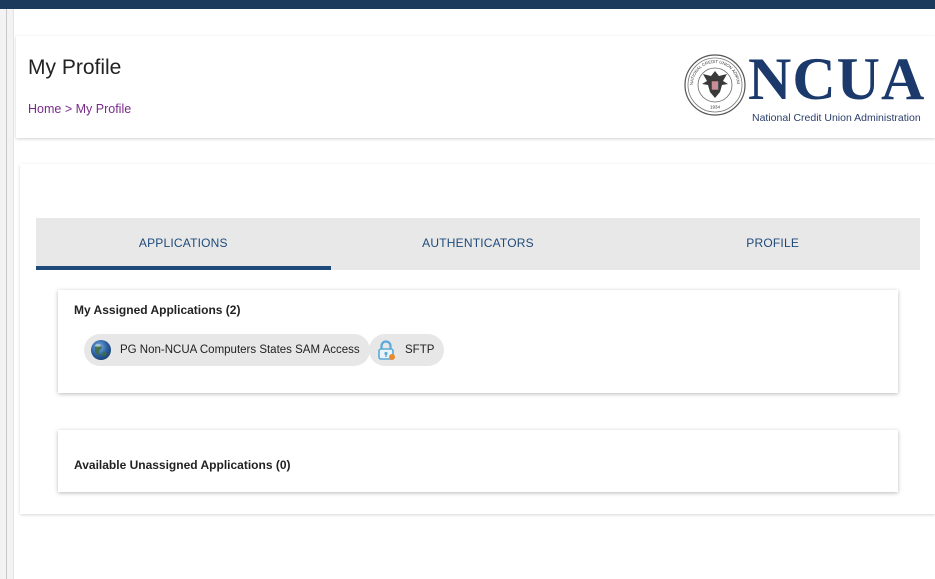 This screenshot has height=579, width=935. I want to click on left-scroll-edge, so click(7, 294).